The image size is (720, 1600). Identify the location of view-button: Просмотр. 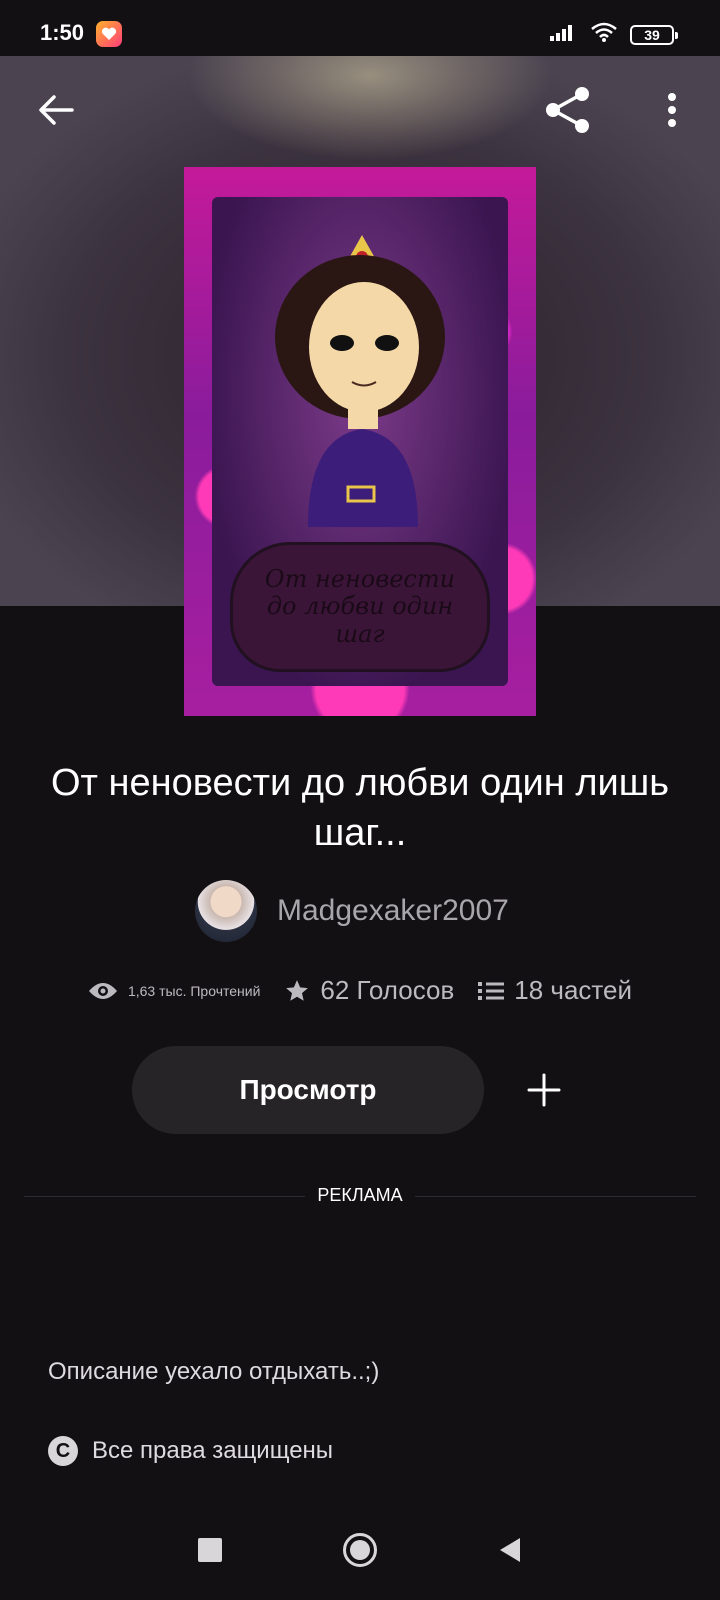
(308, 1090).